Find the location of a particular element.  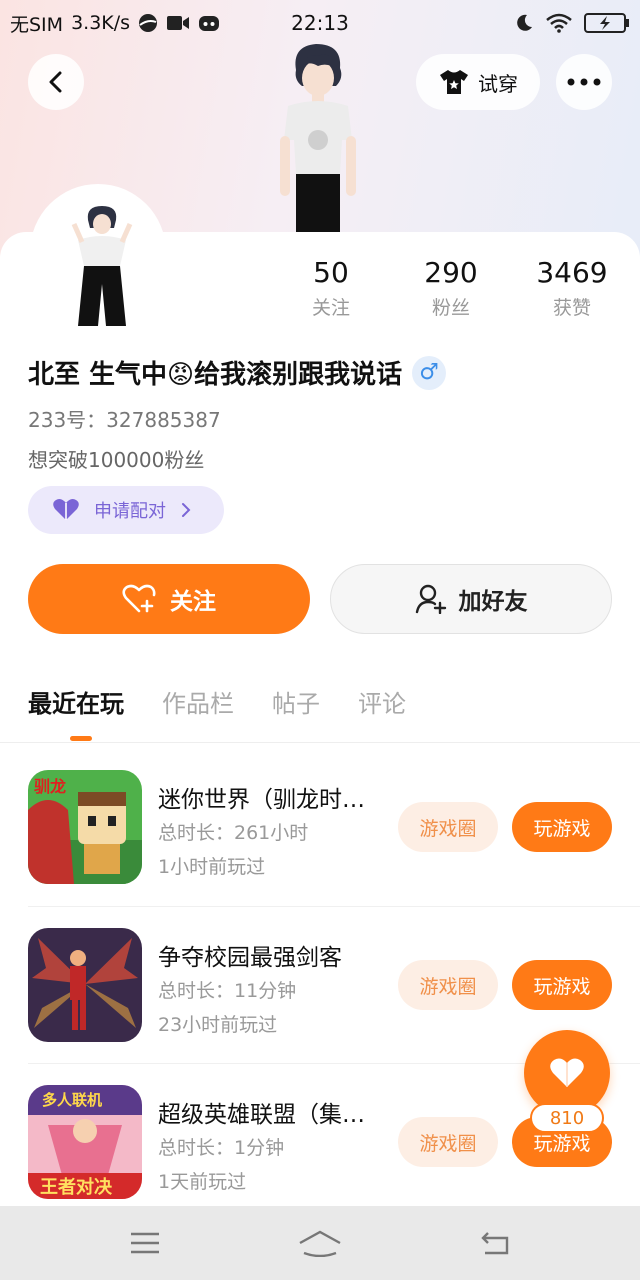

try-on-label: 试穿 is located at coordinates (498, 83).